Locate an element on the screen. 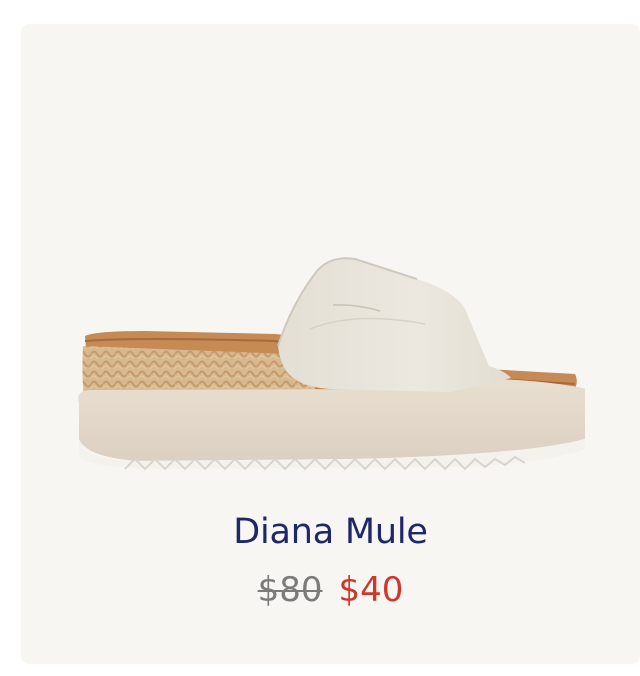 Image resolution: width=640 pixels, height=676 pixels. price-row: $80 $40 is located at coordinates (330, 590).